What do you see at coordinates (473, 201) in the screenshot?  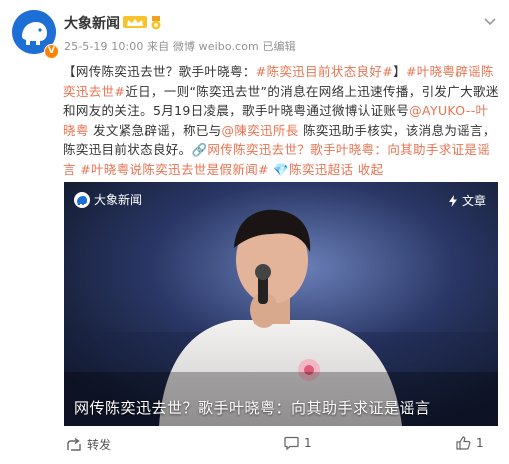 I see `article-label-text: 文章` at bounding box center [473, 201].